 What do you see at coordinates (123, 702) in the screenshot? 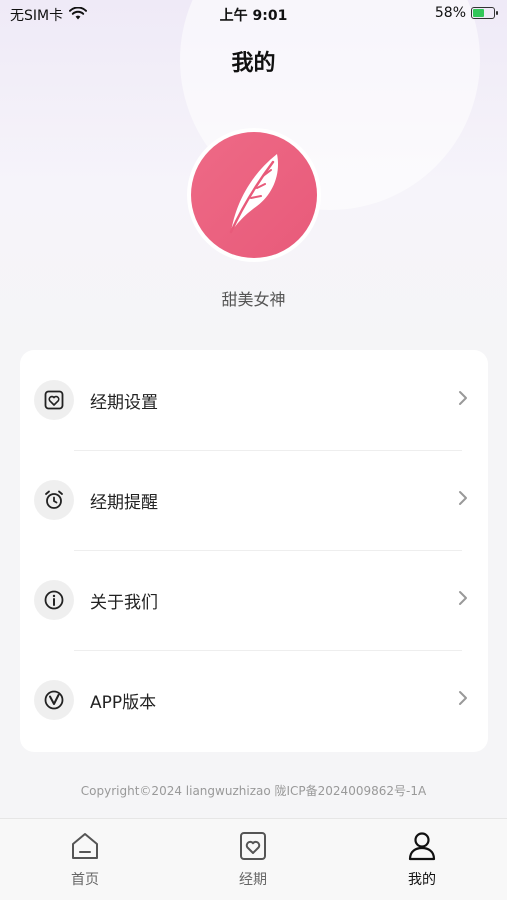
I see `menu-item-label: APP版本` at bounding box center [123, 702].